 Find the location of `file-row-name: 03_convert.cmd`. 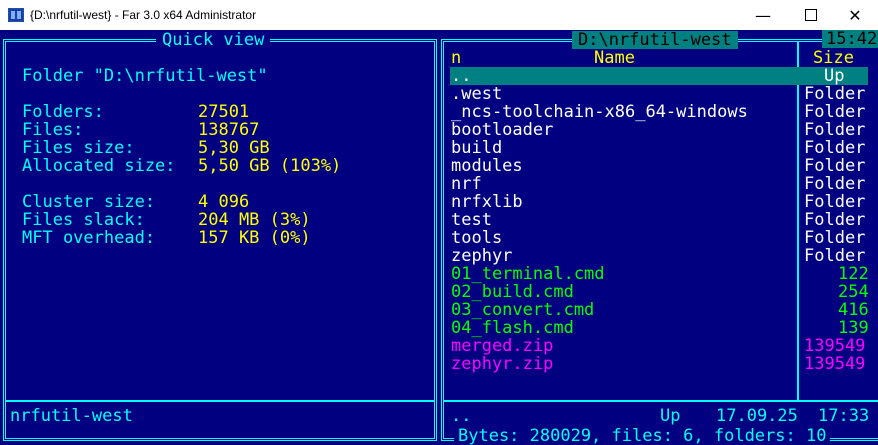

file-row-name: 03_convert.cmd is located at coordinates (522, 310).